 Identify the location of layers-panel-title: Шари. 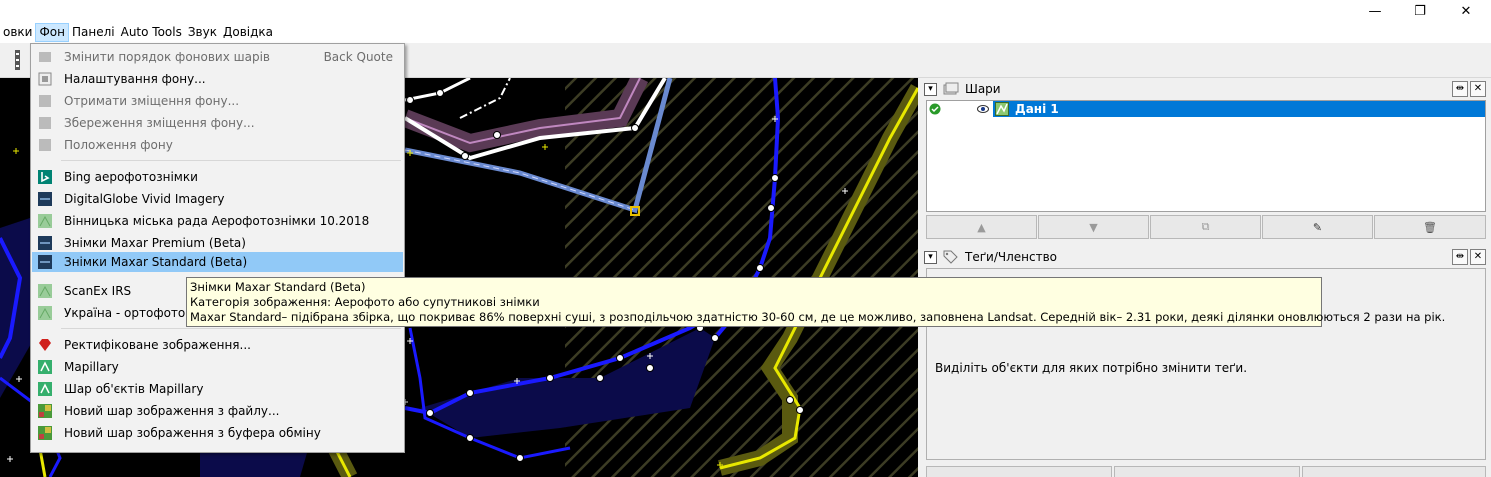
(983, 89).